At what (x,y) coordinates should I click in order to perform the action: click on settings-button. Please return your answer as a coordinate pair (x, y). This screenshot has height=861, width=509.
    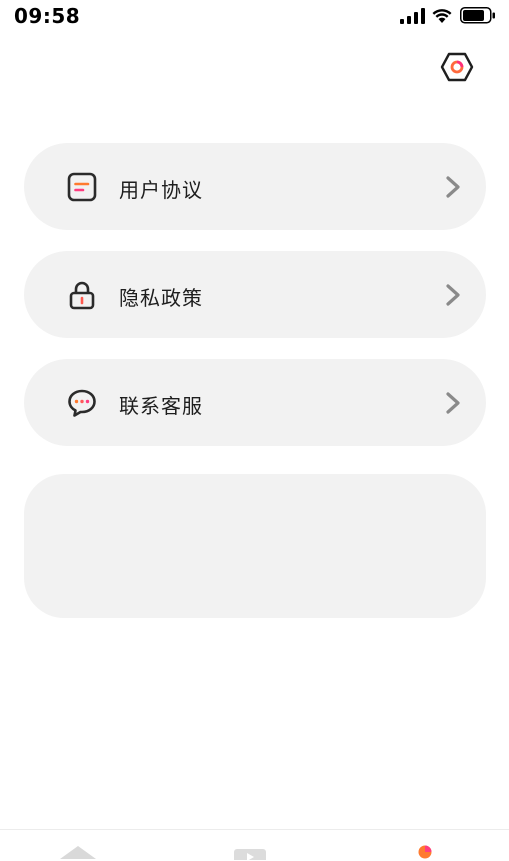
    Looking at the image, I should click on (457, 67).